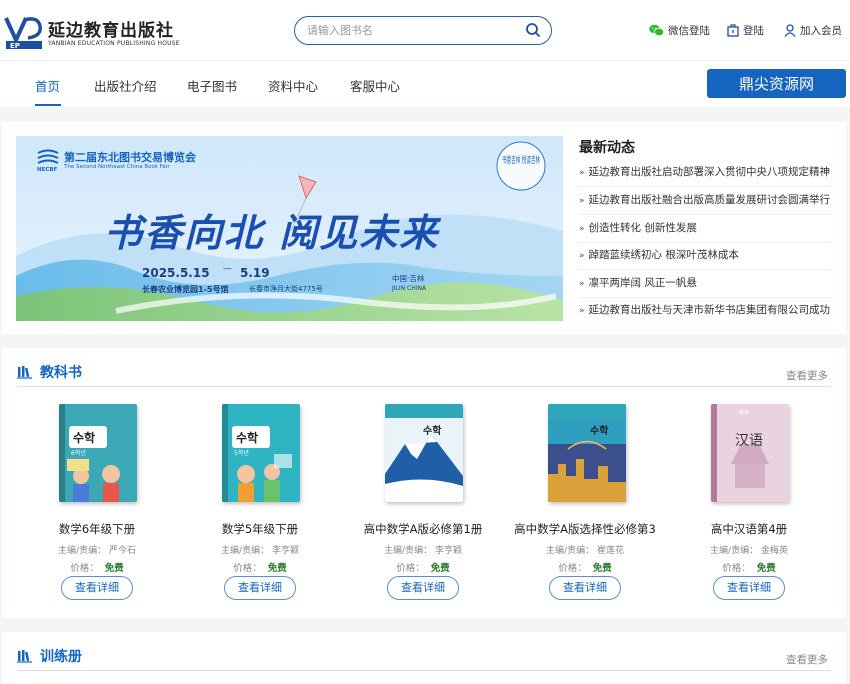 The width and height of the screenshot is (850, 684). Describe the element at coordinates (423, 529) in the screenshot. I see `book-title: 高中数学A版必修第1册` at that location.